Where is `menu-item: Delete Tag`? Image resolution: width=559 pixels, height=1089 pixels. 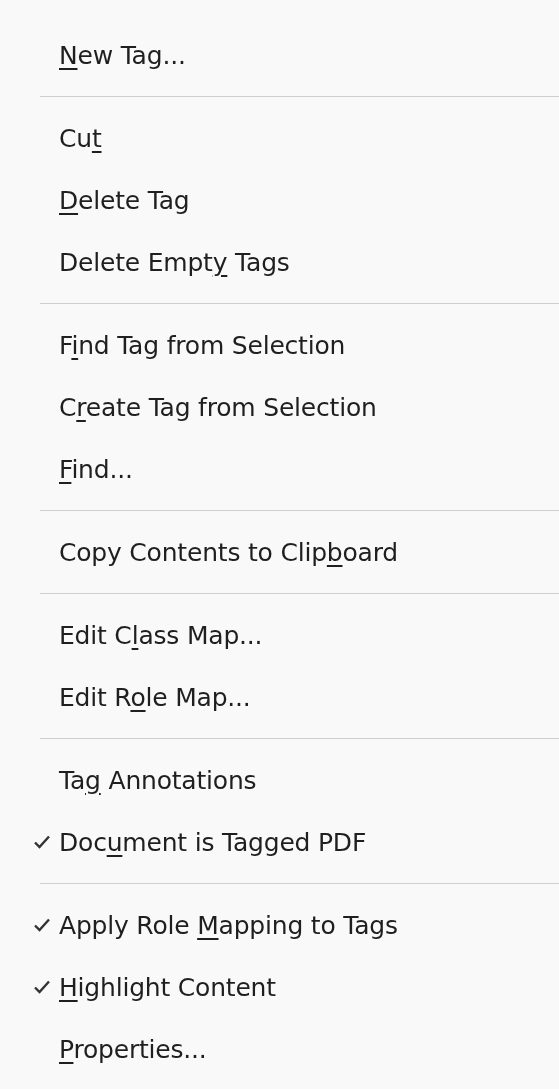 menu-item: Delete Tag is located at coordinates (124, 200).